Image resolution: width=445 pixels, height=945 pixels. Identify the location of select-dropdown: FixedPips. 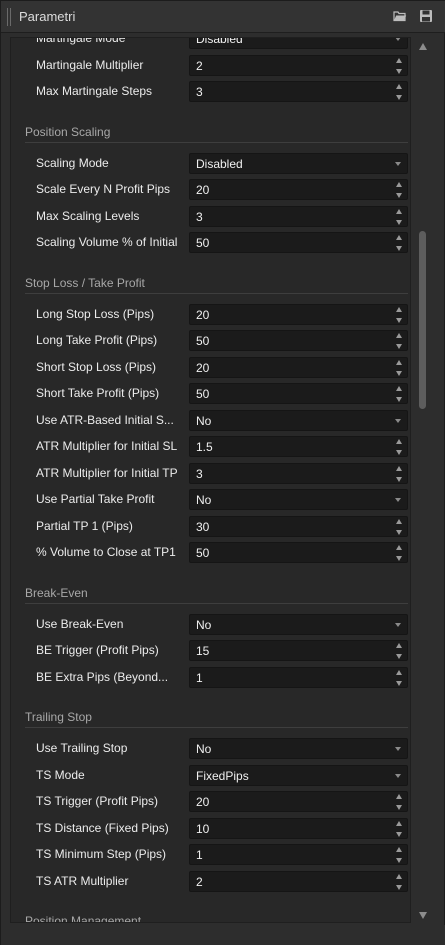
(298, 775).